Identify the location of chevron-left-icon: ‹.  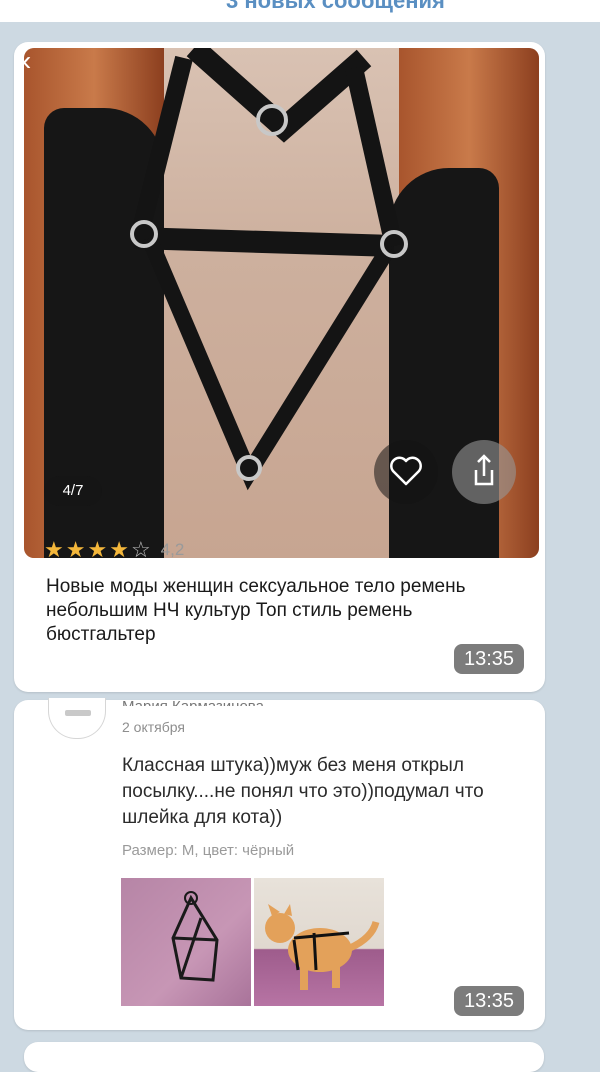
(35, 61).